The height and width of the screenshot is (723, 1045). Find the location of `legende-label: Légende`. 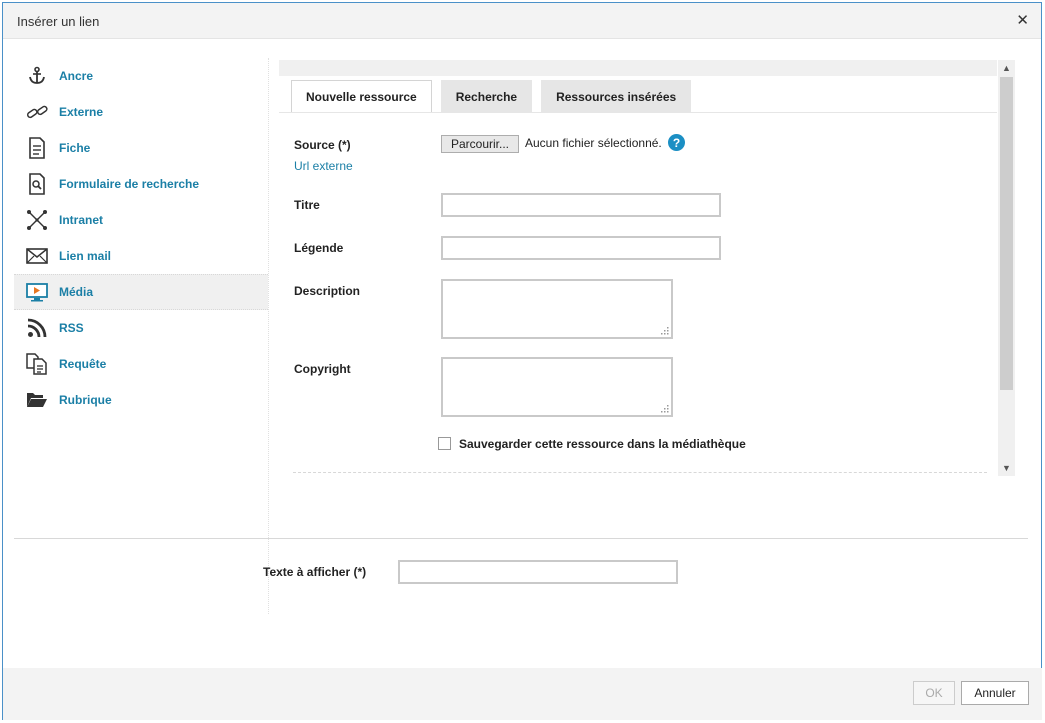

legende-label: Légende is located at coordinates (319, 248).